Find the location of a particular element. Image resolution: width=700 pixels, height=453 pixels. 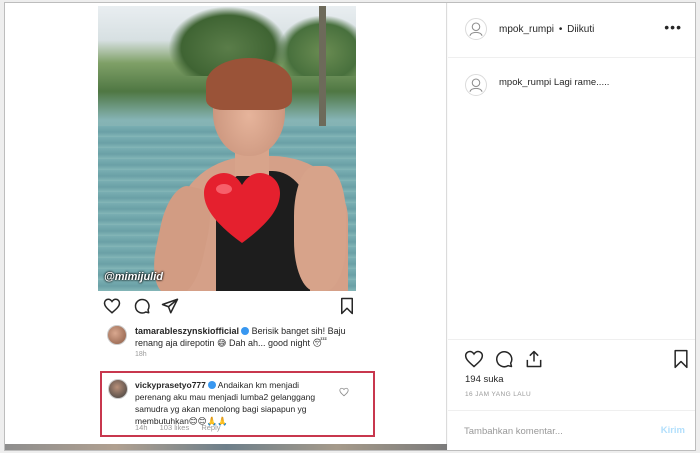

comment-time: 14h is located at coordinates (141, 427).